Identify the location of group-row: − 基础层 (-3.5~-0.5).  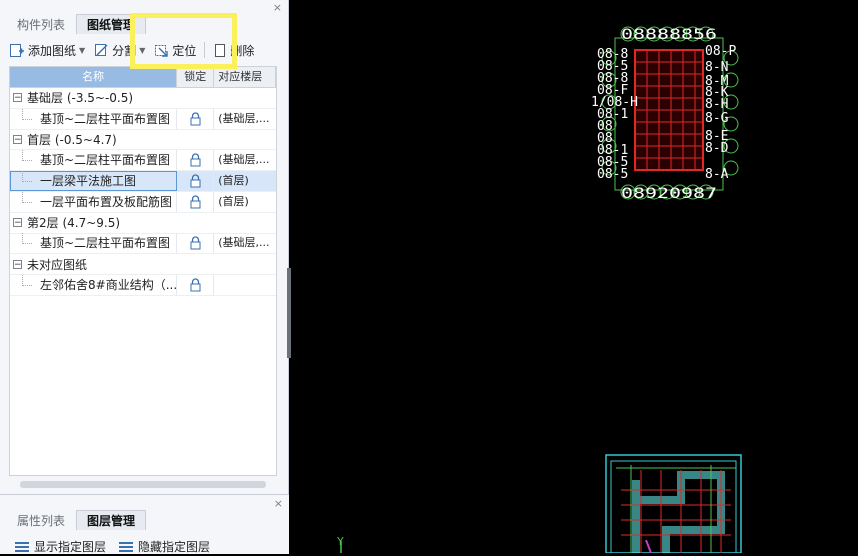
(143, 98).